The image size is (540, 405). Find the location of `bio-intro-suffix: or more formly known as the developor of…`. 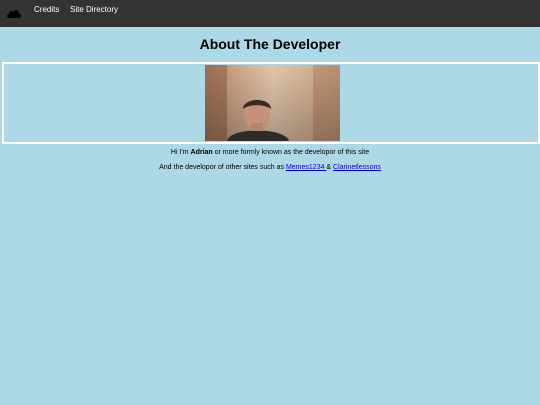

bio-intro-suffix: or more formly known as the developor of… is located at coordinates (291, 152).